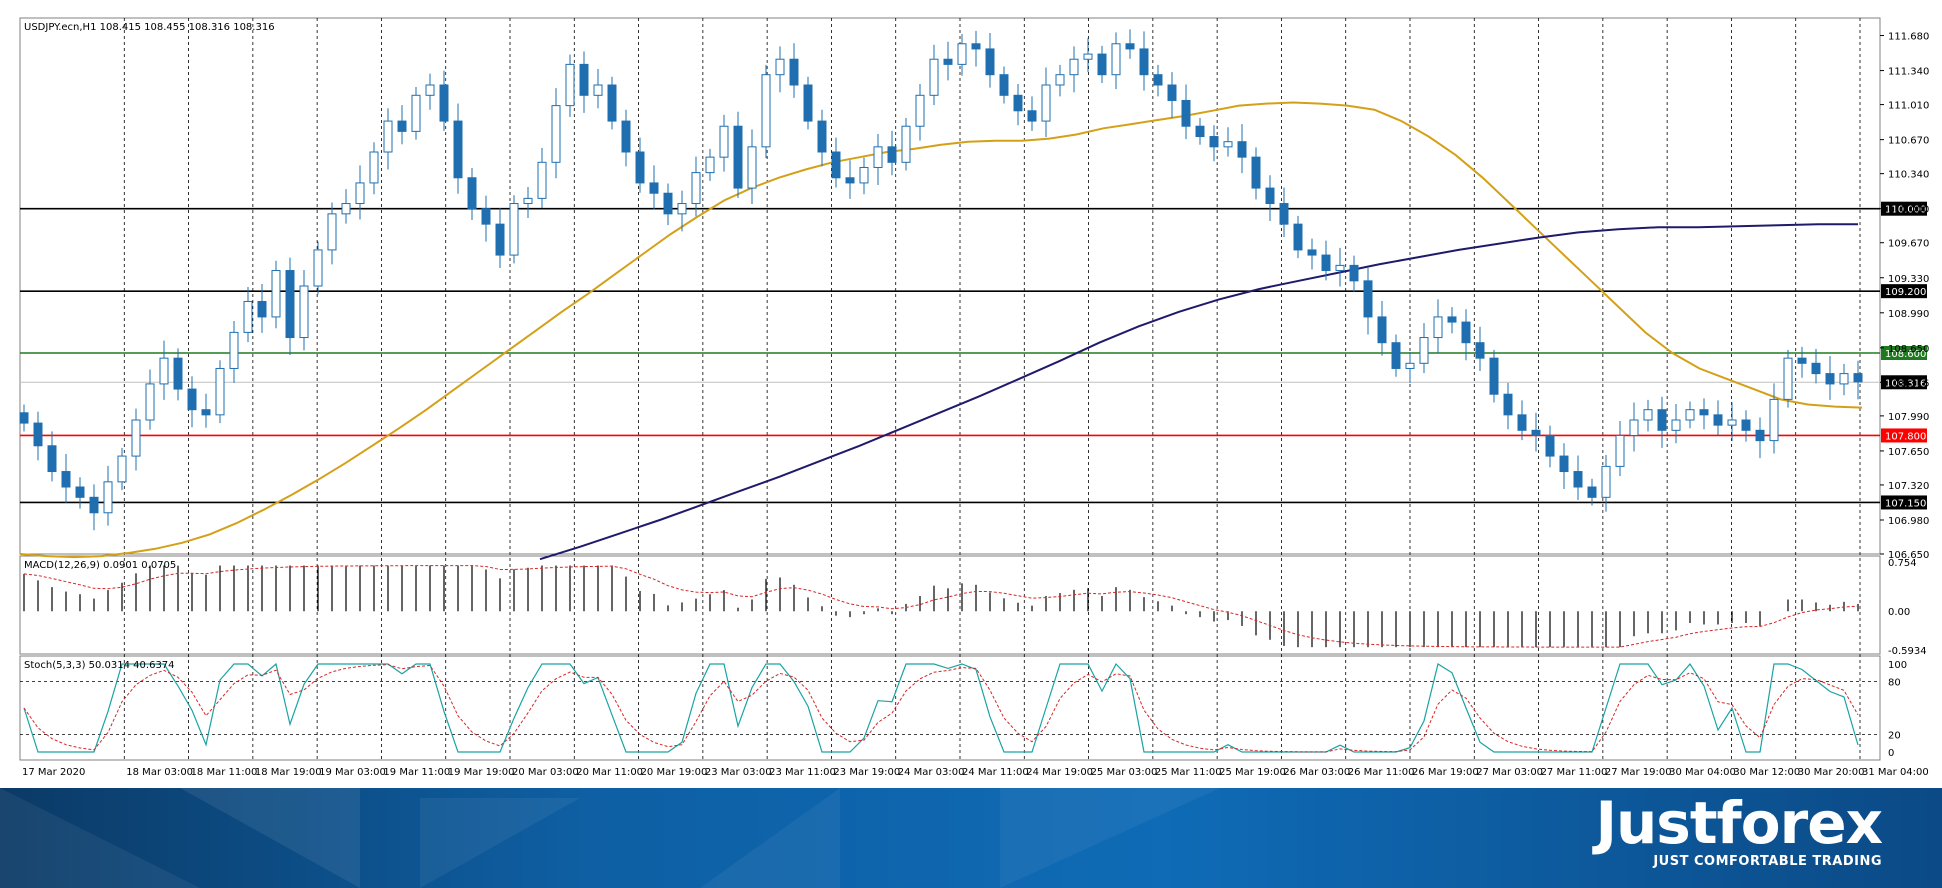 The height and width of the screenshot is (888, 1942). I want to click on time-label: 27 Mar 11:00, so click(1574, 772).